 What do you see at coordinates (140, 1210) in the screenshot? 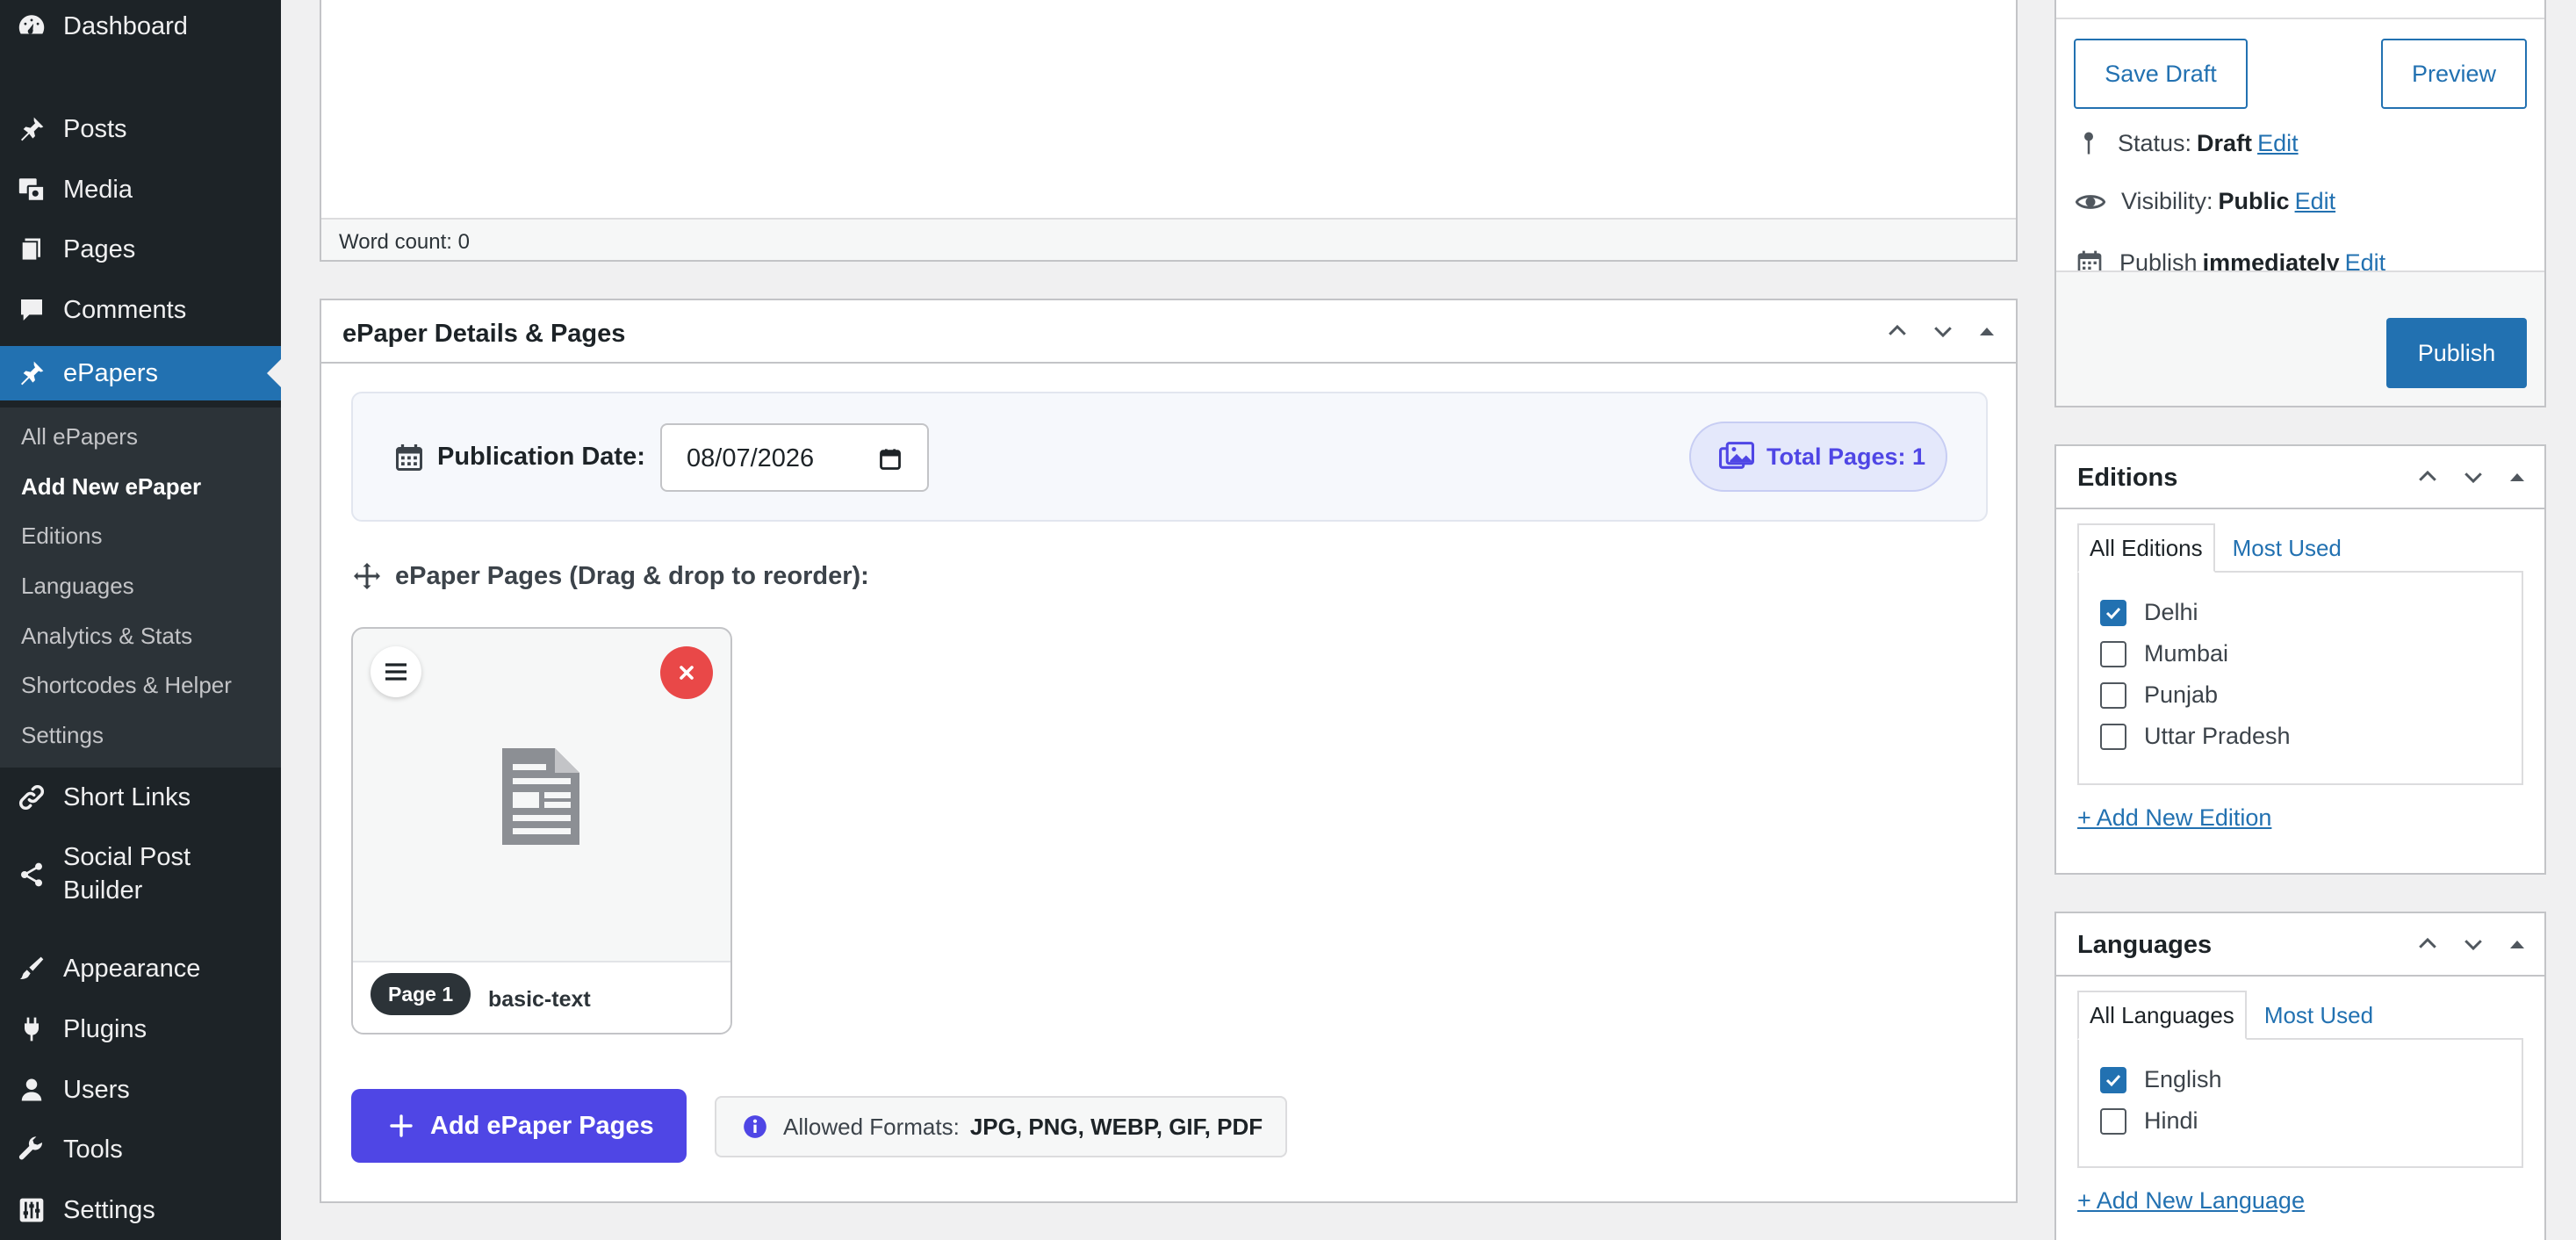
I see `menu-item-settings: Settings` at bounding box center [140, 1210].